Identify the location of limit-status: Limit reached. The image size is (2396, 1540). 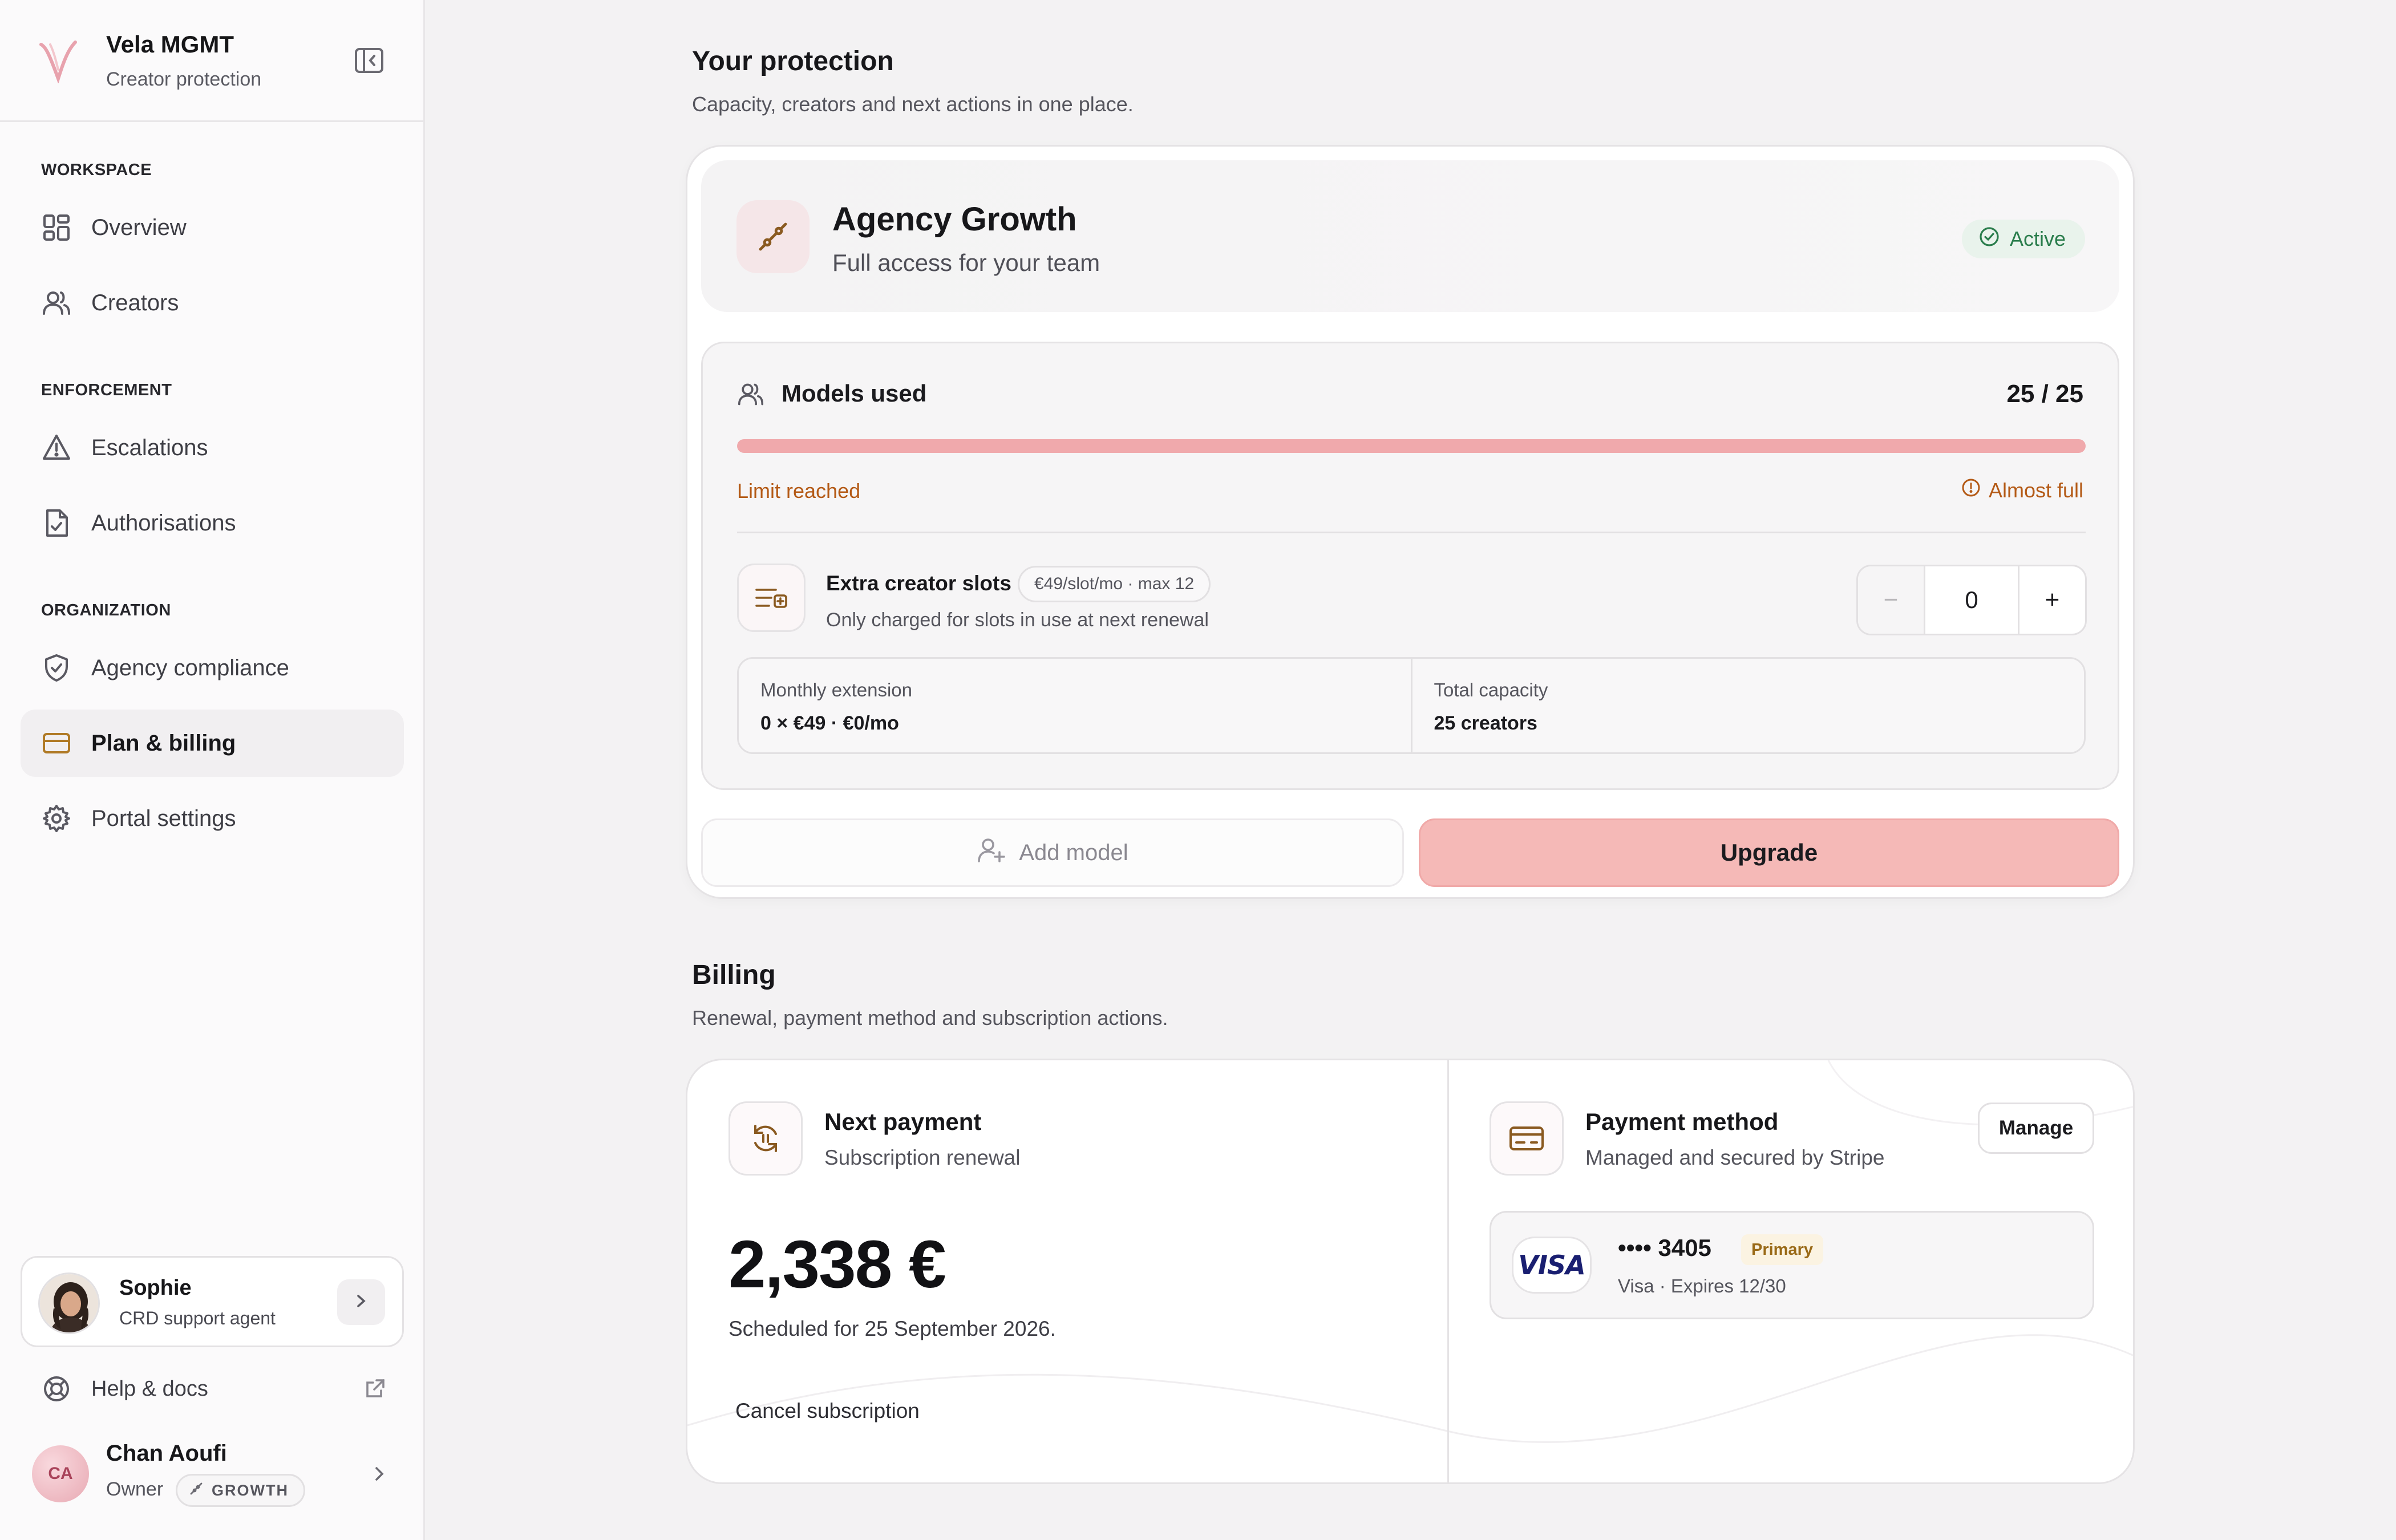
(799, 491).